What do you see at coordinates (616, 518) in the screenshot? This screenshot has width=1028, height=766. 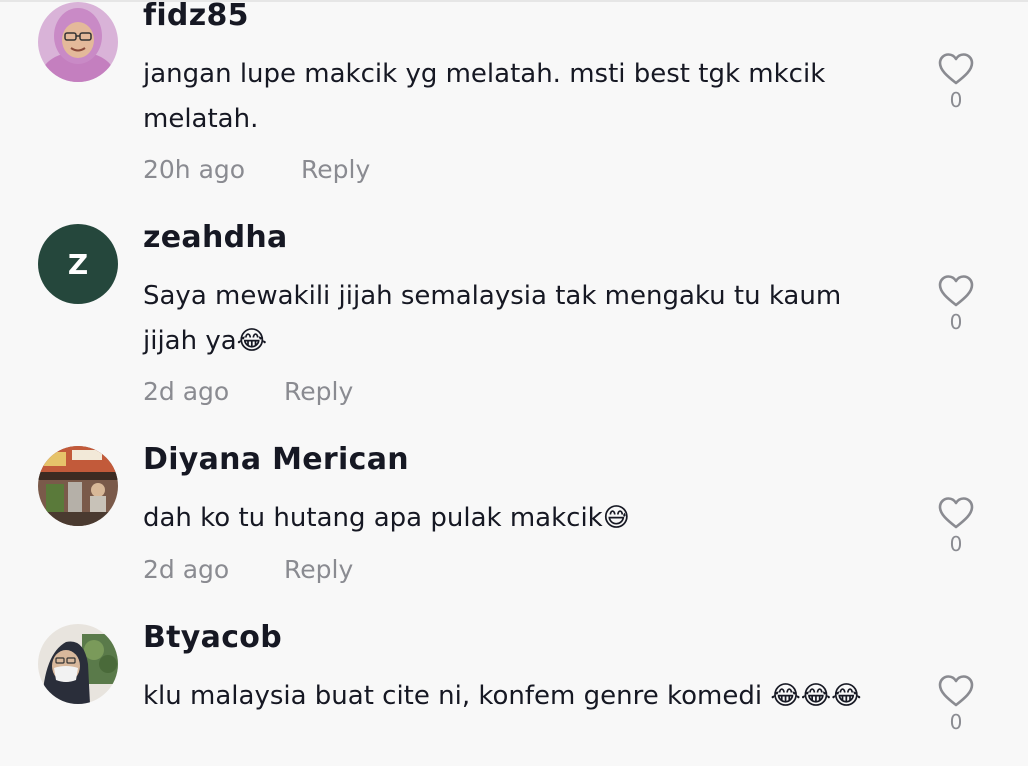 I see `sweat-smile-emoji: 😅` at bounding box center [616, 518].